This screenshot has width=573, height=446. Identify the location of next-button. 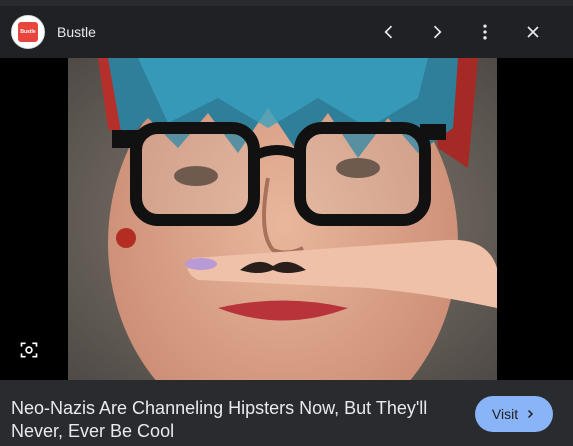
(437, 32).